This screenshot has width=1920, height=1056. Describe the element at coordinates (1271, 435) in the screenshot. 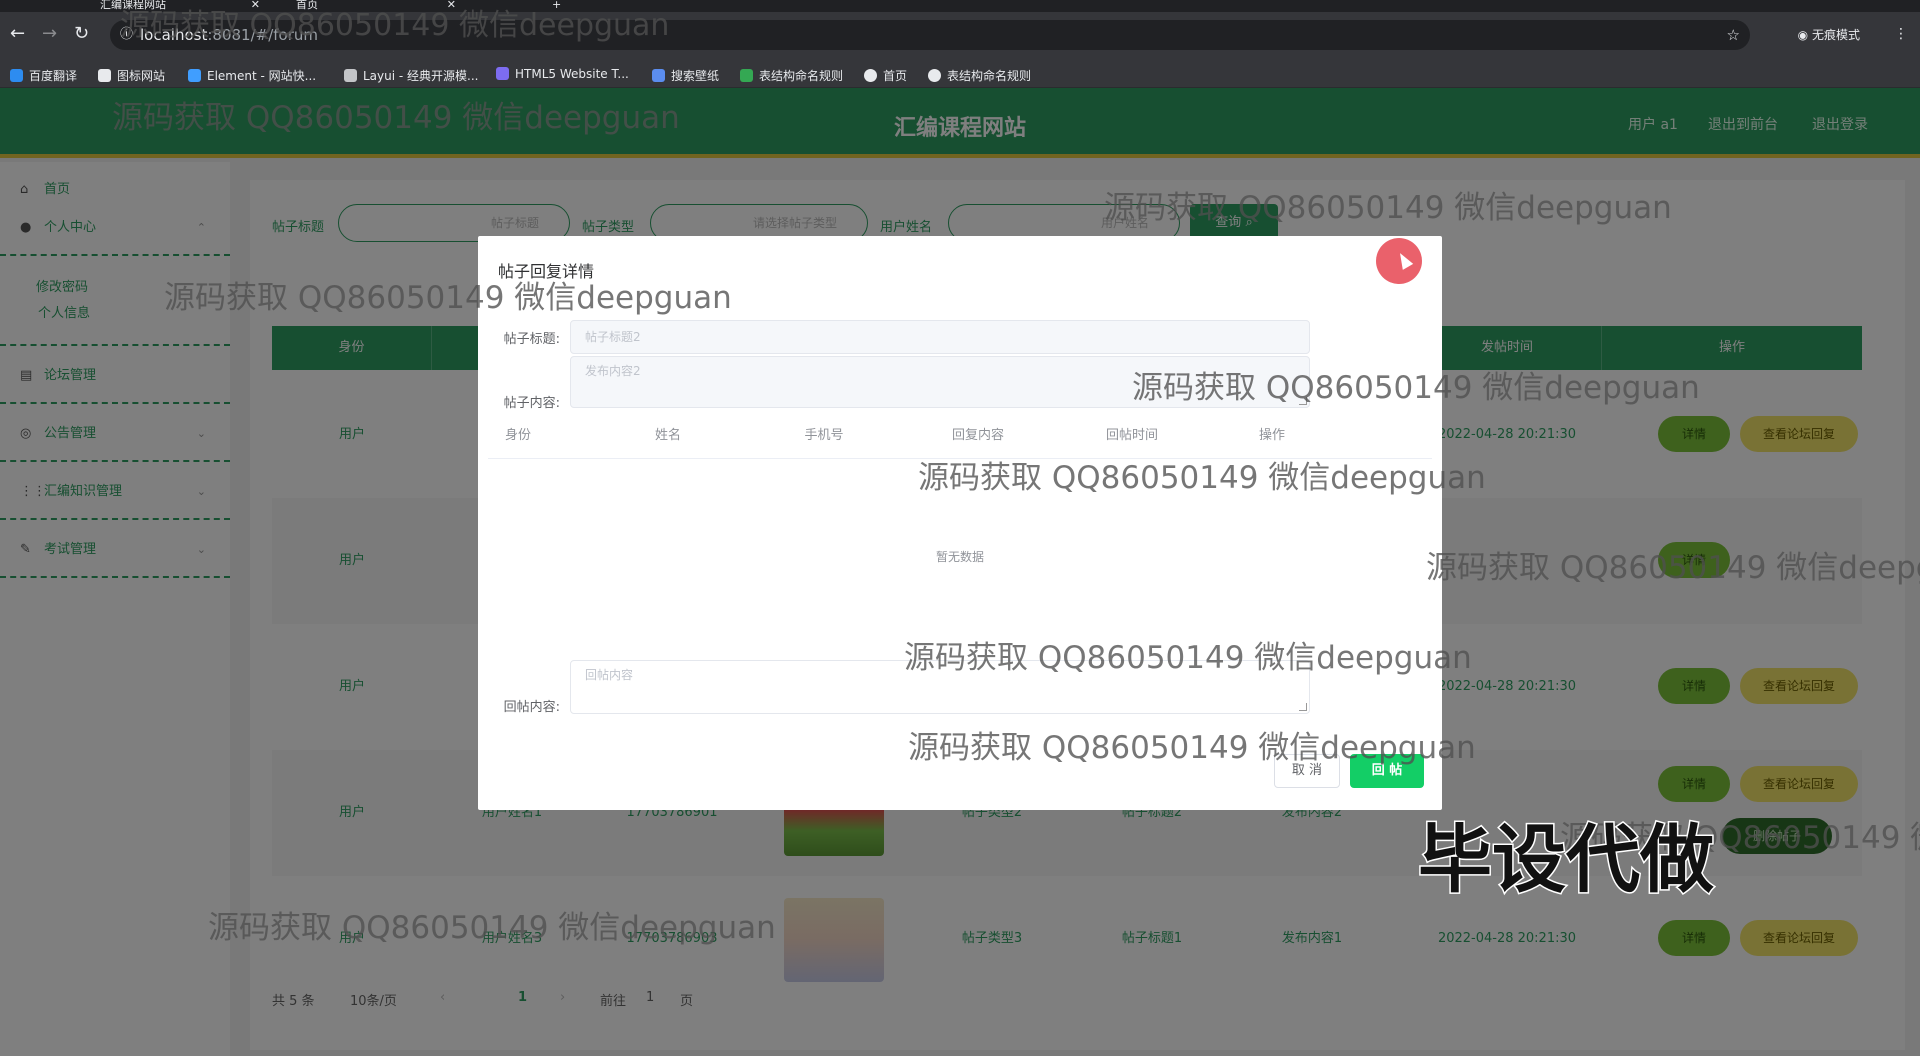

I see `reply-column-actions: 操作` at that location.